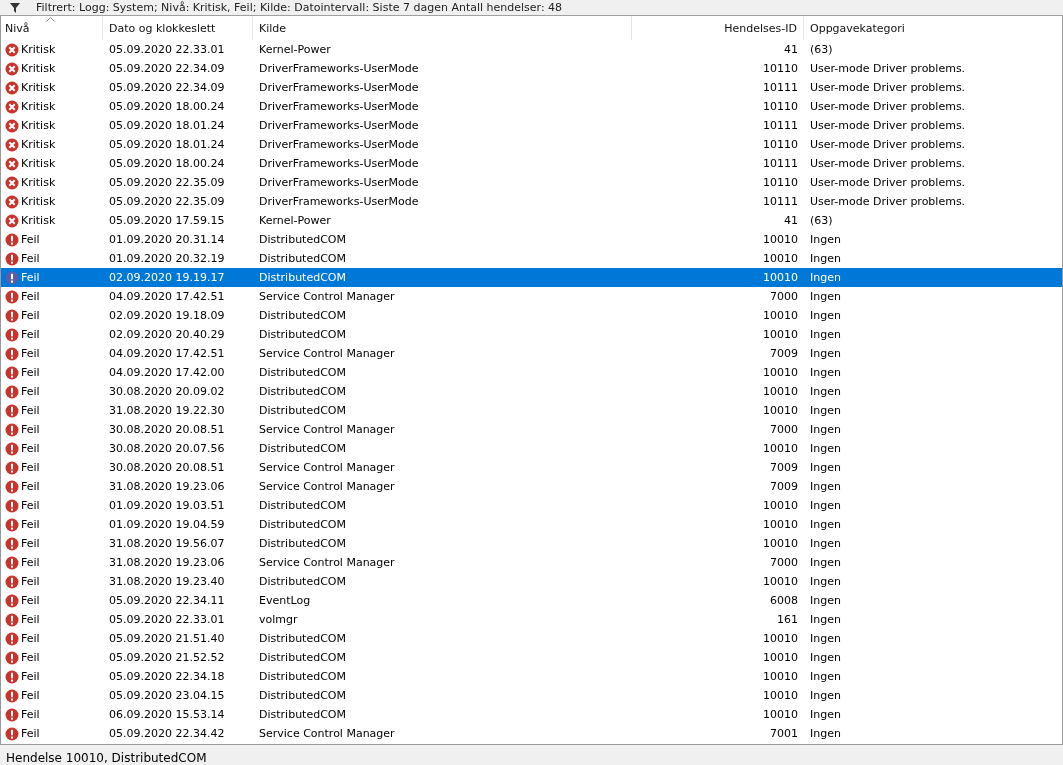 The height and width of the screenshot is (765, 1063). I want to click on table-cell-text: (63), so click(821, 221).